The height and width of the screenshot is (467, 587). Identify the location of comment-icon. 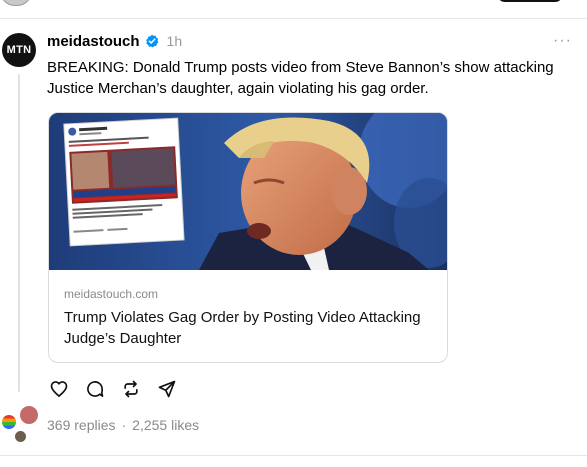
(95, 389).